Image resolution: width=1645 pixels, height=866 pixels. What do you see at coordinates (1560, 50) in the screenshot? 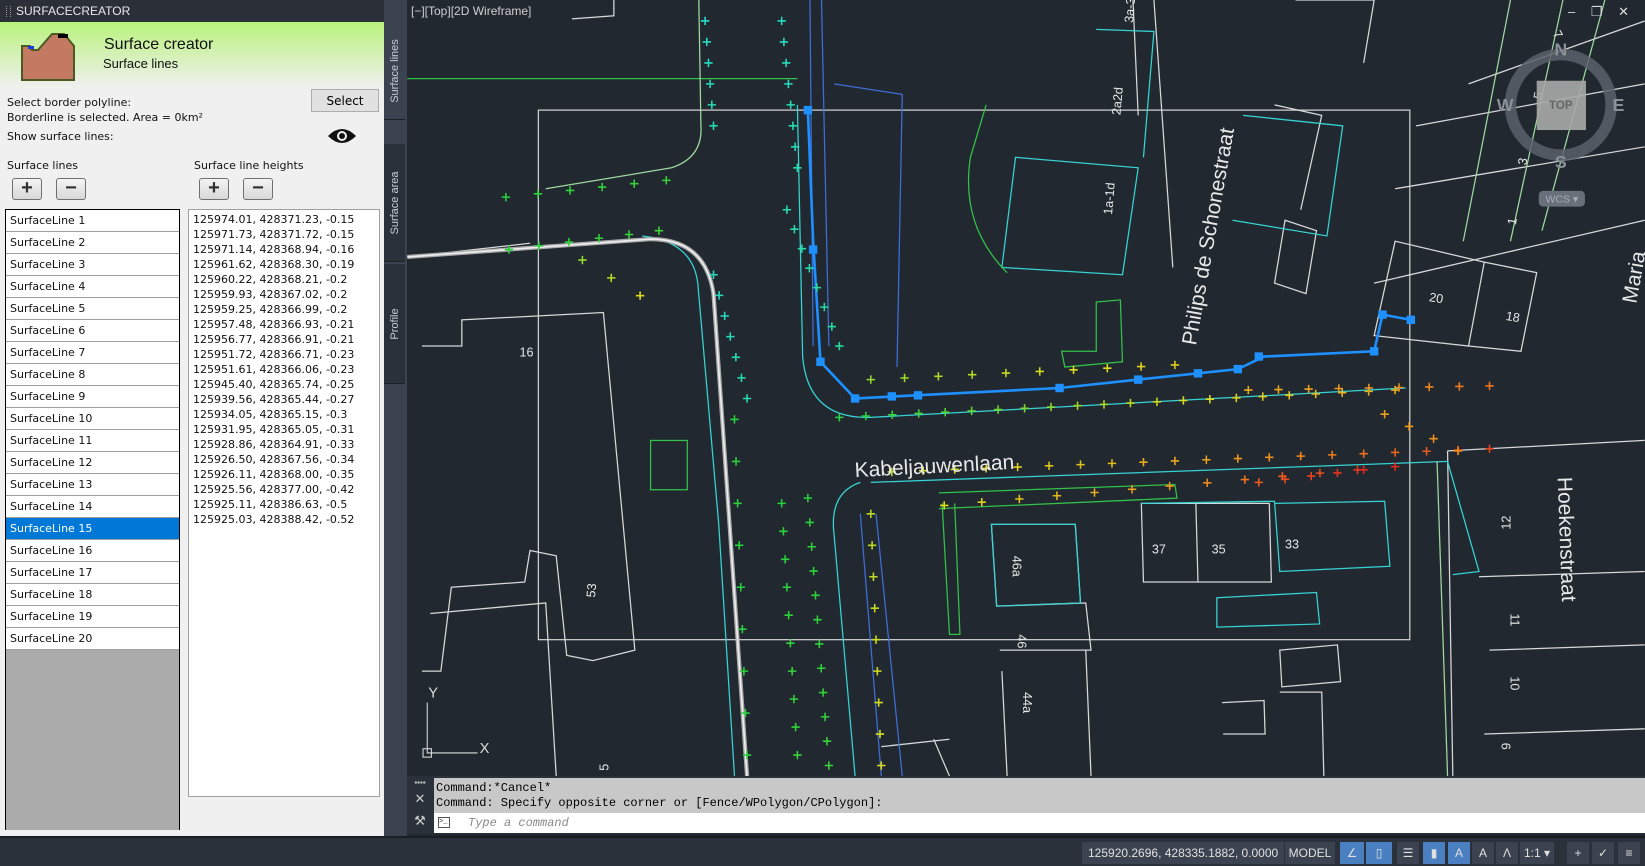
I see `compass-n: N` at bounding box center [1560, 50].